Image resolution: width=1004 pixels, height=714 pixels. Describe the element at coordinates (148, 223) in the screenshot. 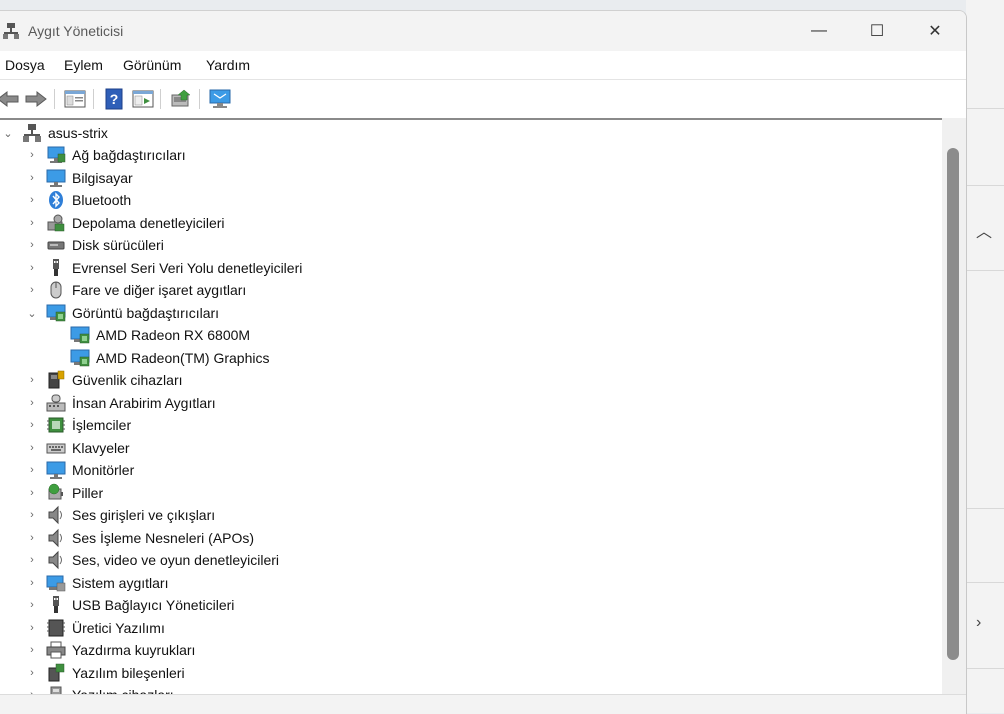

I see `tree-category-label: Depolama denetleyicileri` at that location.